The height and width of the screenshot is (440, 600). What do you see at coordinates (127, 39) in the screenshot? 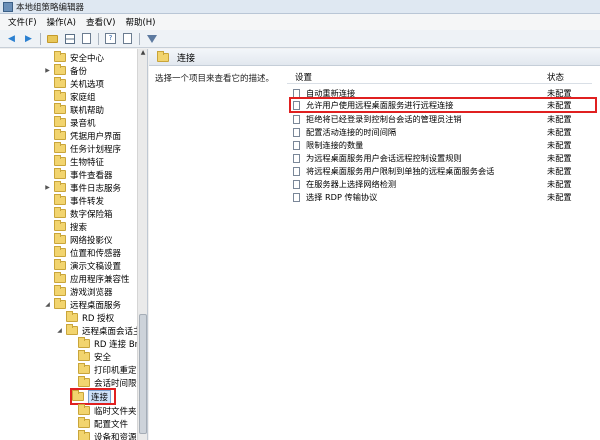
I see `properties-2-icon` at bounding box center [127, 39].